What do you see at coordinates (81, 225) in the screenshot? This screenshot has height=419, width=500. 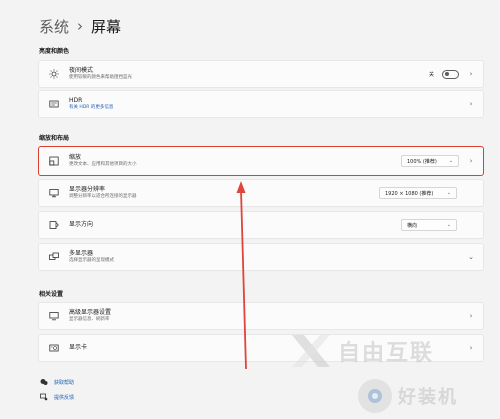 I see `orientation-title: 显示方向` at bounding box center [81, 225].